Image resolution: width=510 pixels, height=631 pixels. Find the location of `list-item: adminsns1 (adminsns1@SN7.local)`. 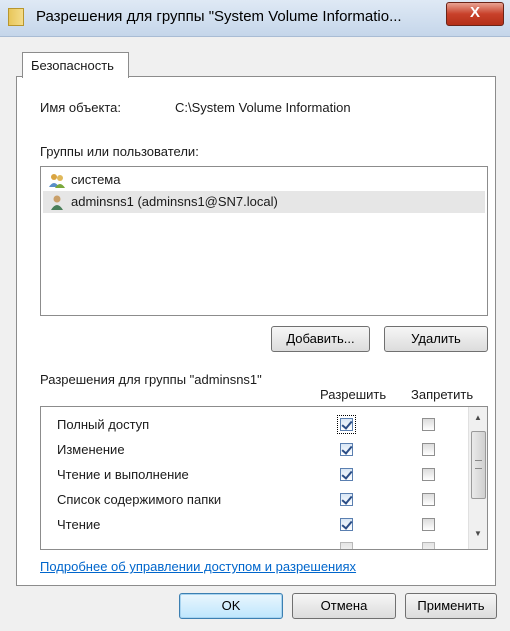

list-item: adminsns1 (adminsns1@SN7.local) is located at coordinates (264, 202).